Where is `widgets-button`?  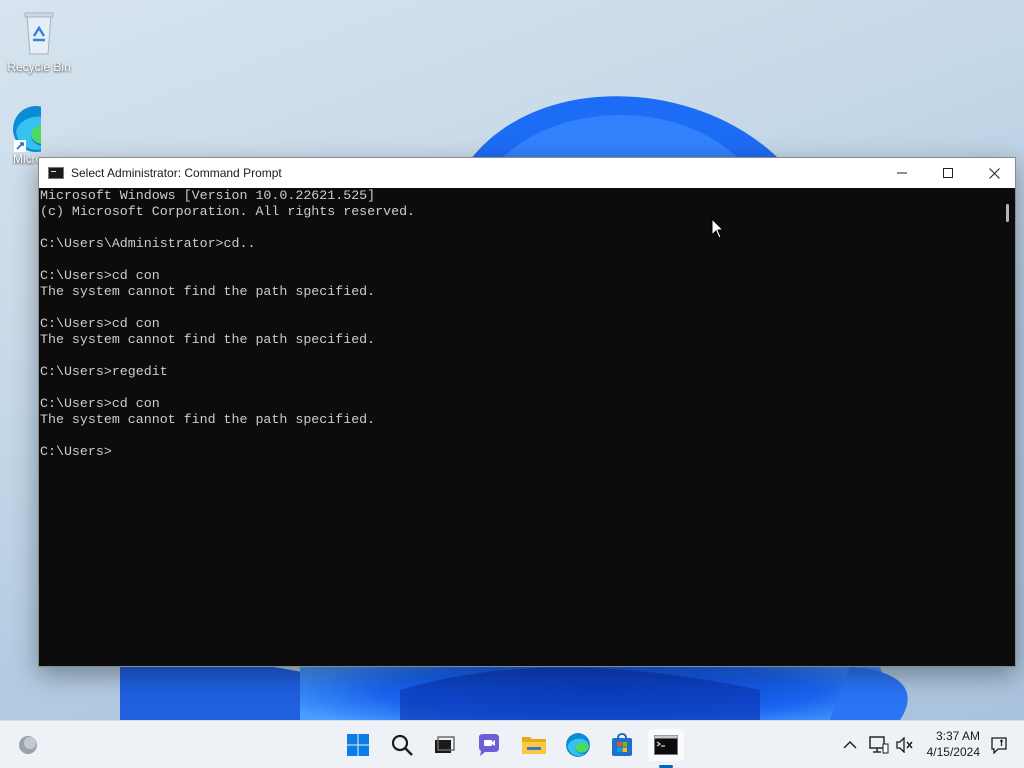 widgets-button is located at coordinates (28, 745).